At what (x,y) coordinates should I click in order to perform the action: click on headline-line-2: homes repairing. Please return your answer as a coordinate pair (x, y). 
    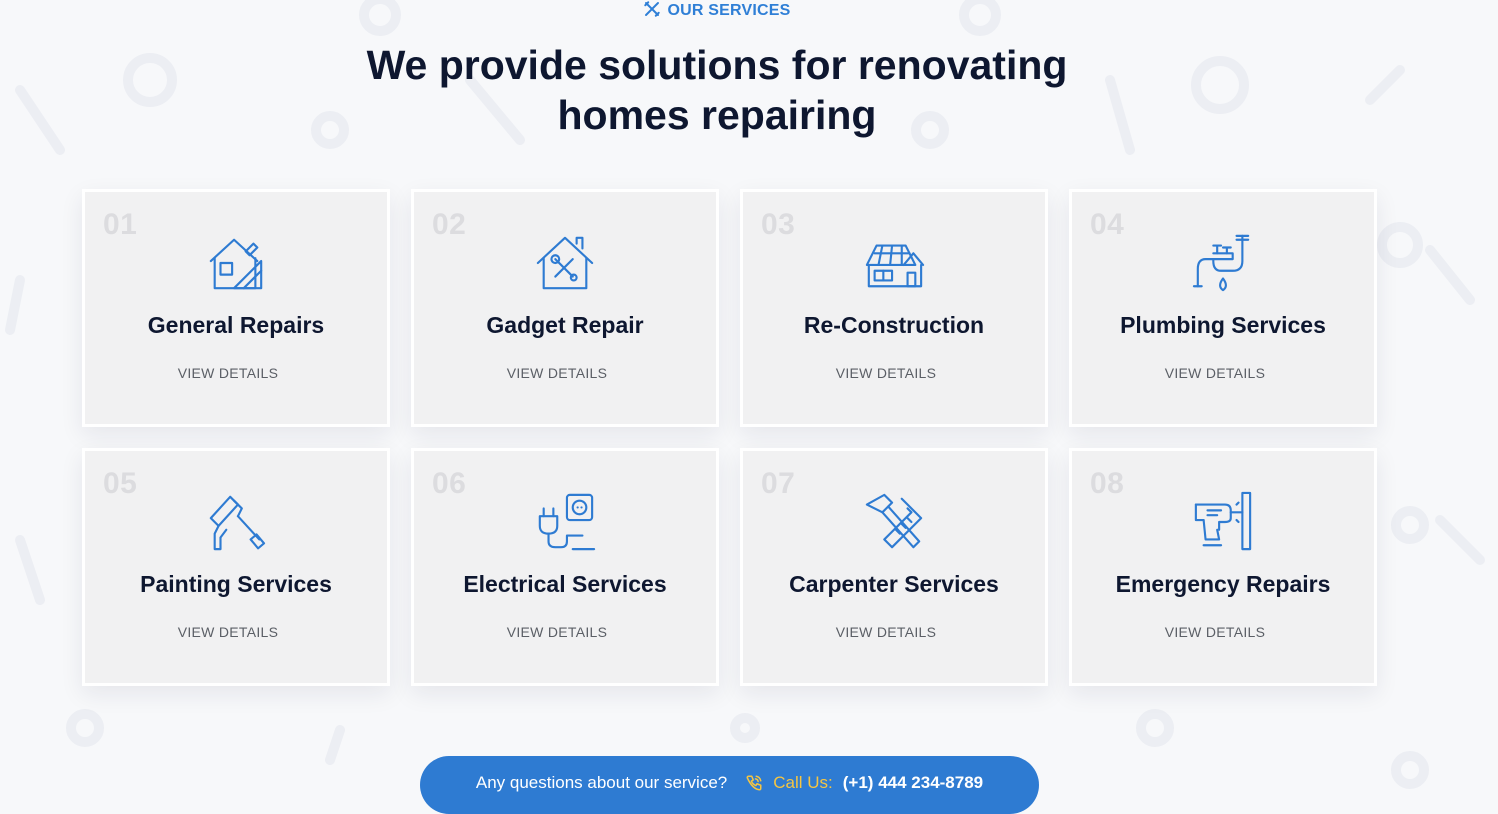
    Looking at the image, I should click on (717, 115).